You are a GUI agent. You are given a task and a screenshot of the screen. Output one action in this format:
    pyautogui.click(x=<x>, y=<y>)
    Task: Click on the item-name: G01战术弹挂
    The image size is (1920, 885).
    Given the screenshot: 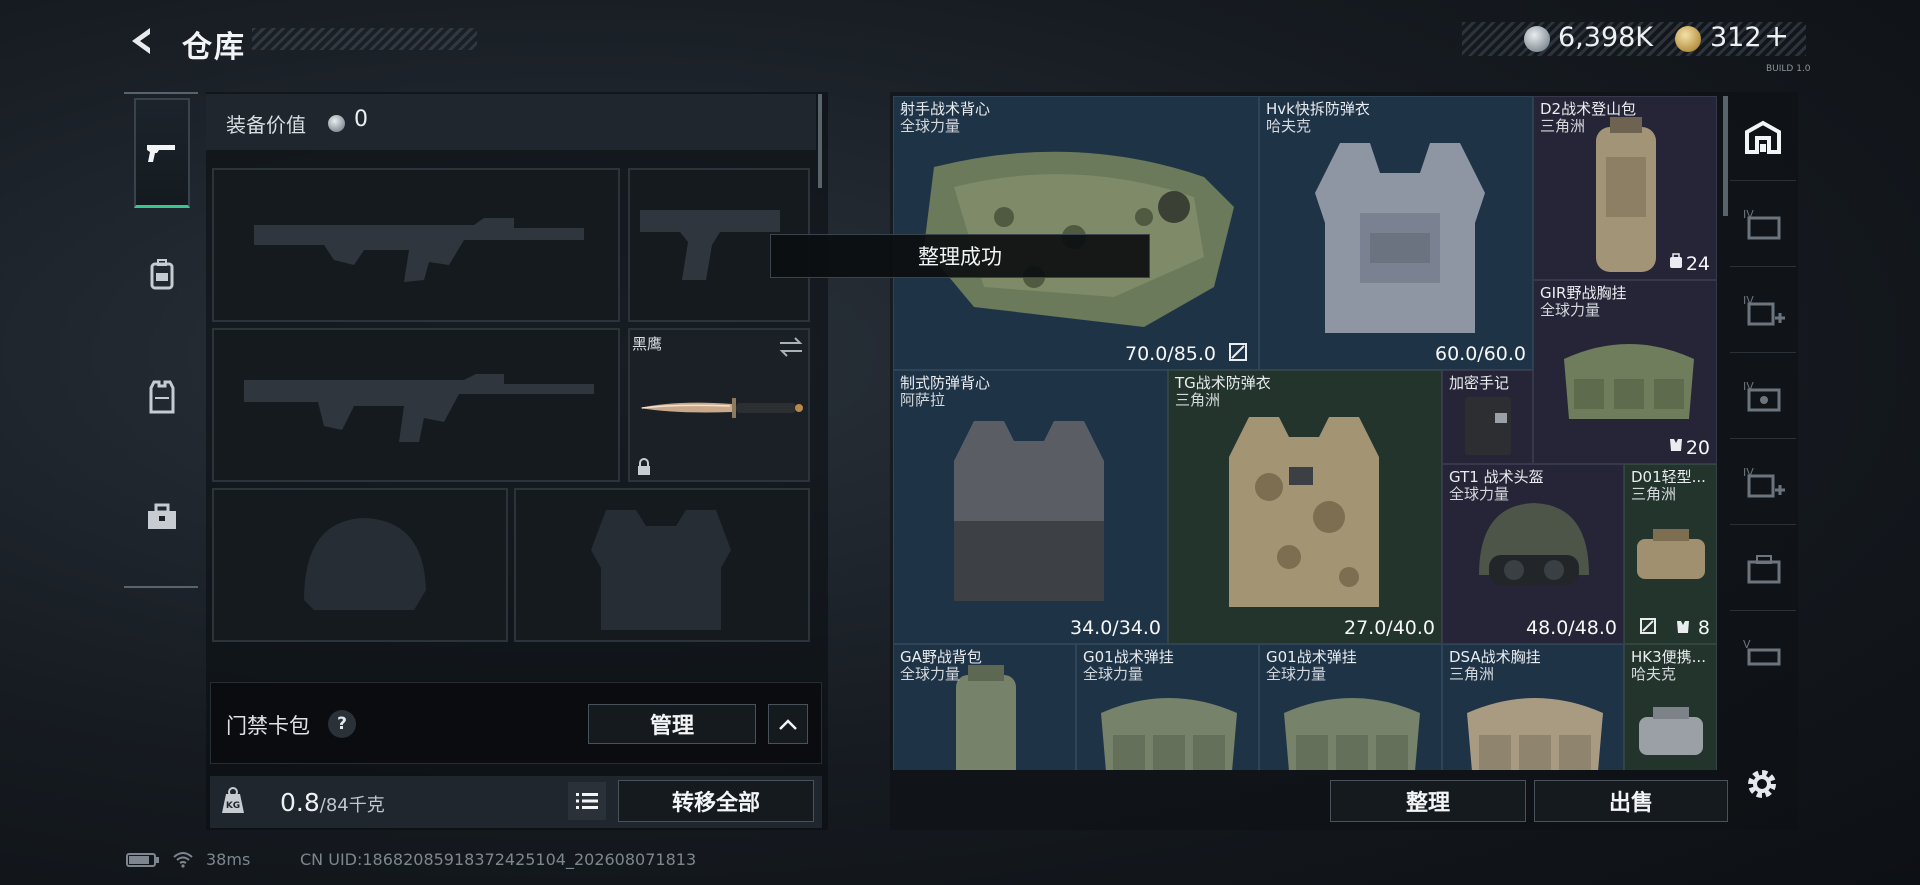 What is the action you would take?
    pyautogui.click(x=1128, y=657)
    